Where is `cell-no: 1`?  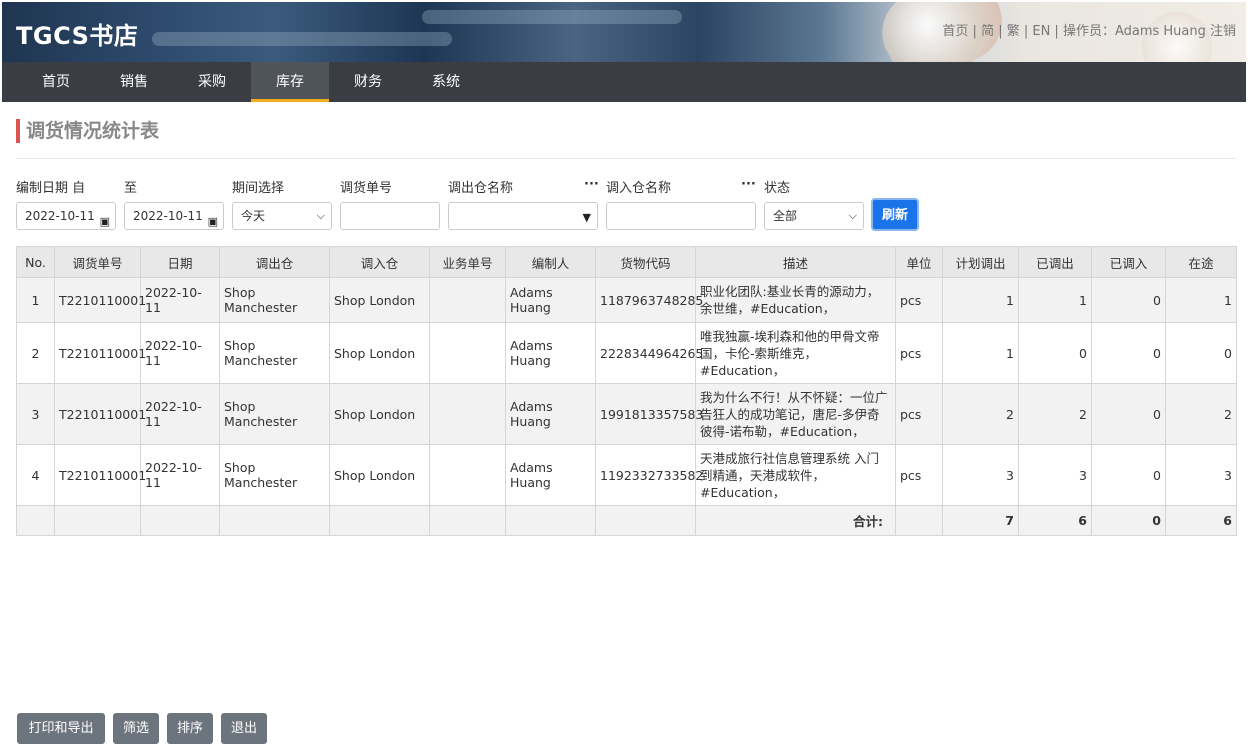
cell-no: 1 is located at coordinates (35, 300).